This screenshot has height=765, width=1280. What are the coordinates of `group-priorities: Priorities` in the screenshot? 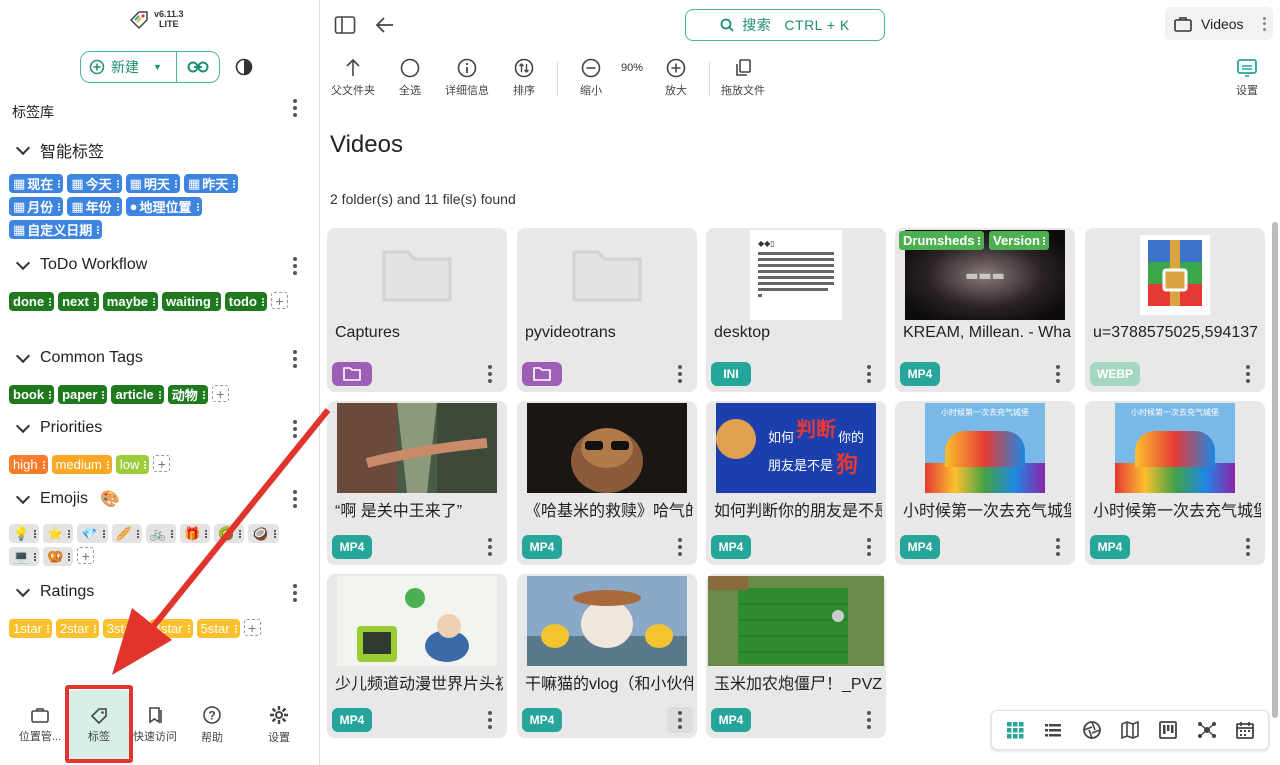 It's located at (58, 427).